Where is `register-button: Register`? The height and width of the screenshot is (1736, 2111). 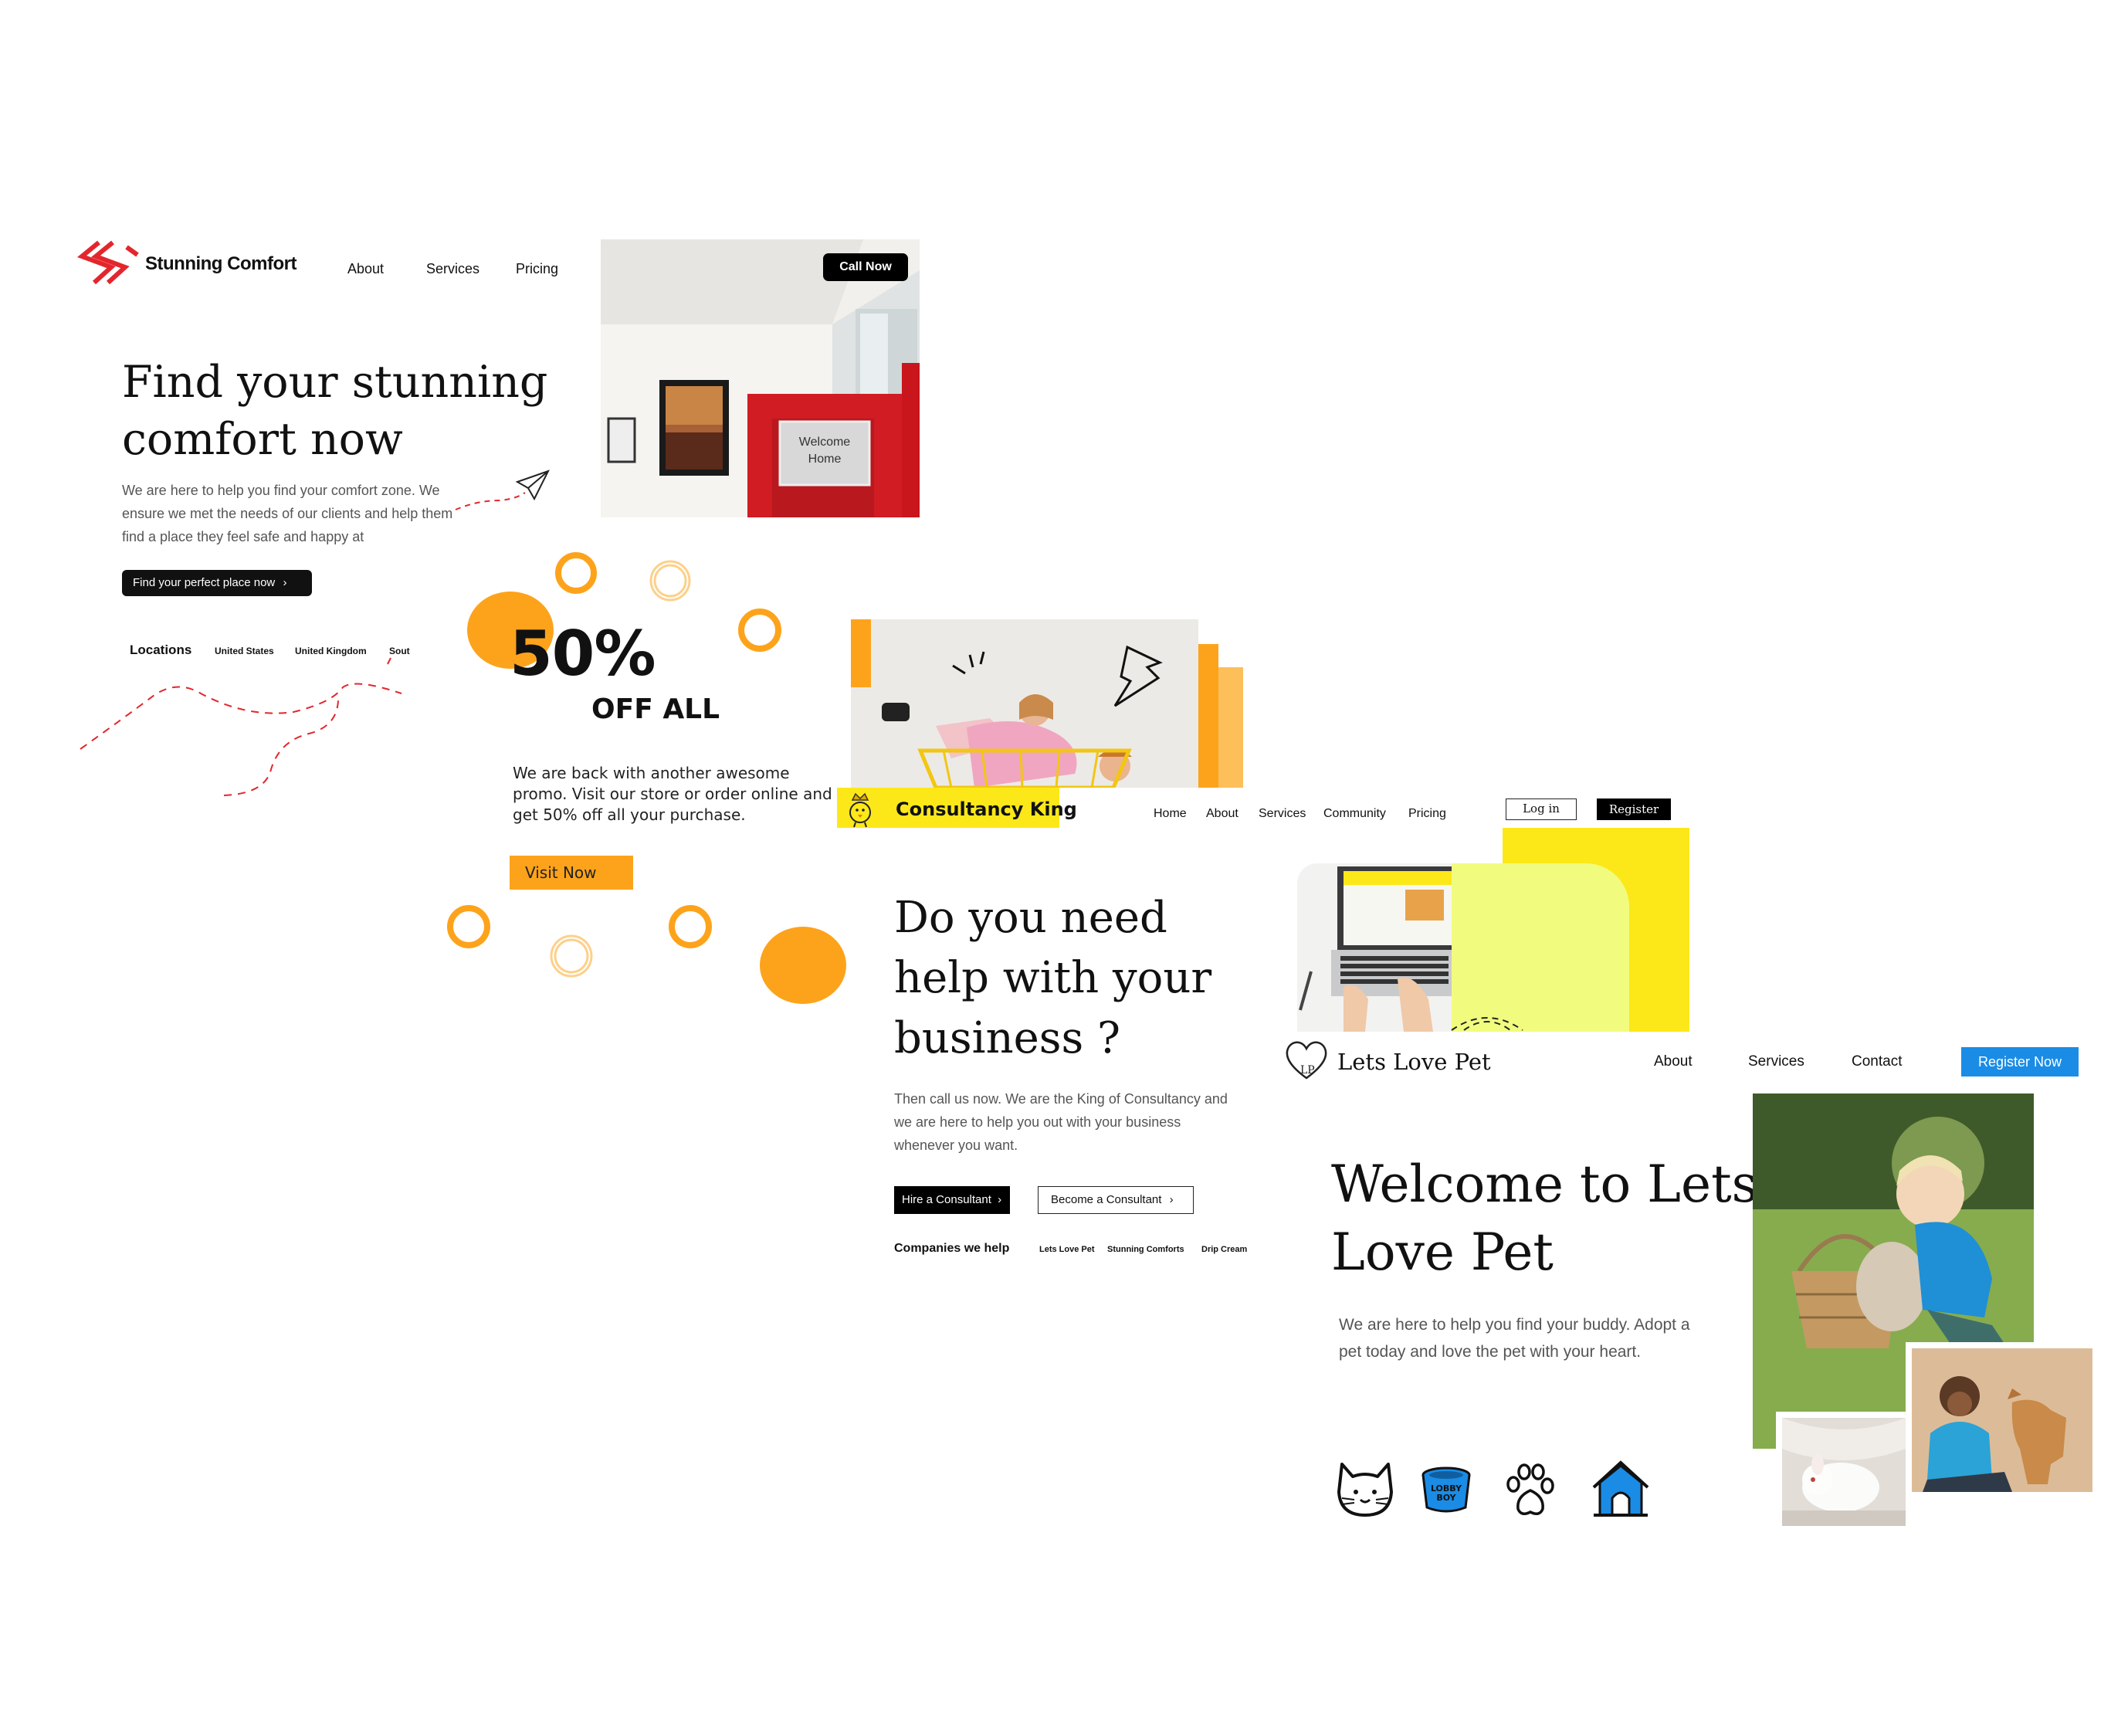 register-button: Register is located at coordinates (1634, 809).